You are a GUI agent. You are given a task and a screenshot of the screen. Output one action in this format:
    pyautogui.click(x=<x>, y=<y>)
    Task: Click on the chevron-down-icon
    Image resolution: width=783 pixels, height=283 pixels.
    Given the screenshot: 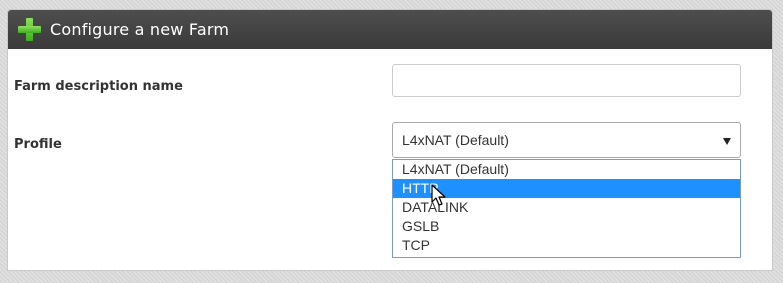 What is the action you would take?
    pyautogui.click(x=727, y=141)
    